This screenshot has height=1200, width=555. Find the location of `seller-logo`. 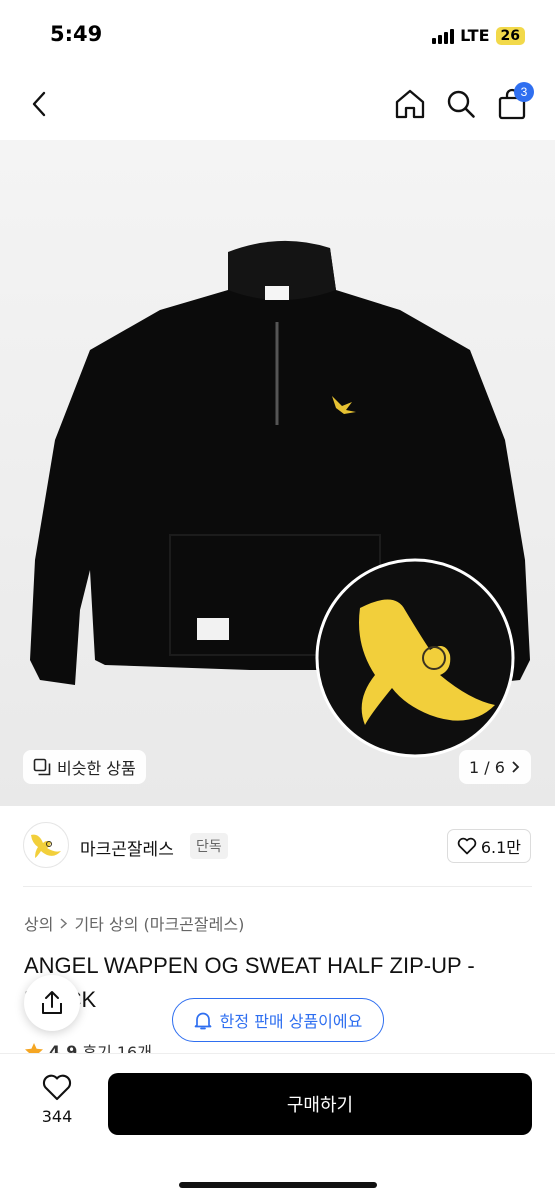

seller-logo is located at coordinates (46, 845).